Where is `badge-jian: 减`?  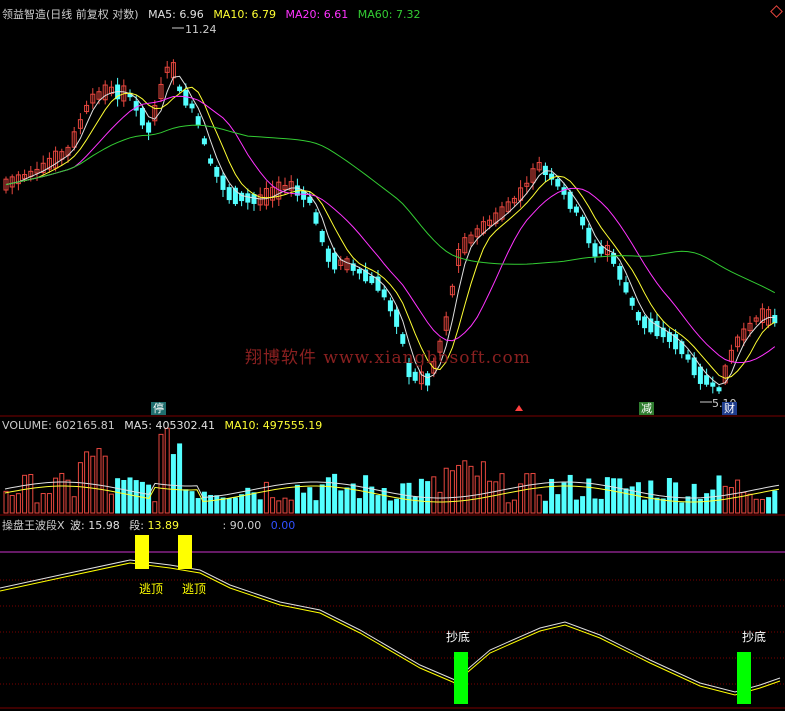 badge-jian: 减 is located at coordinates (646, 408).